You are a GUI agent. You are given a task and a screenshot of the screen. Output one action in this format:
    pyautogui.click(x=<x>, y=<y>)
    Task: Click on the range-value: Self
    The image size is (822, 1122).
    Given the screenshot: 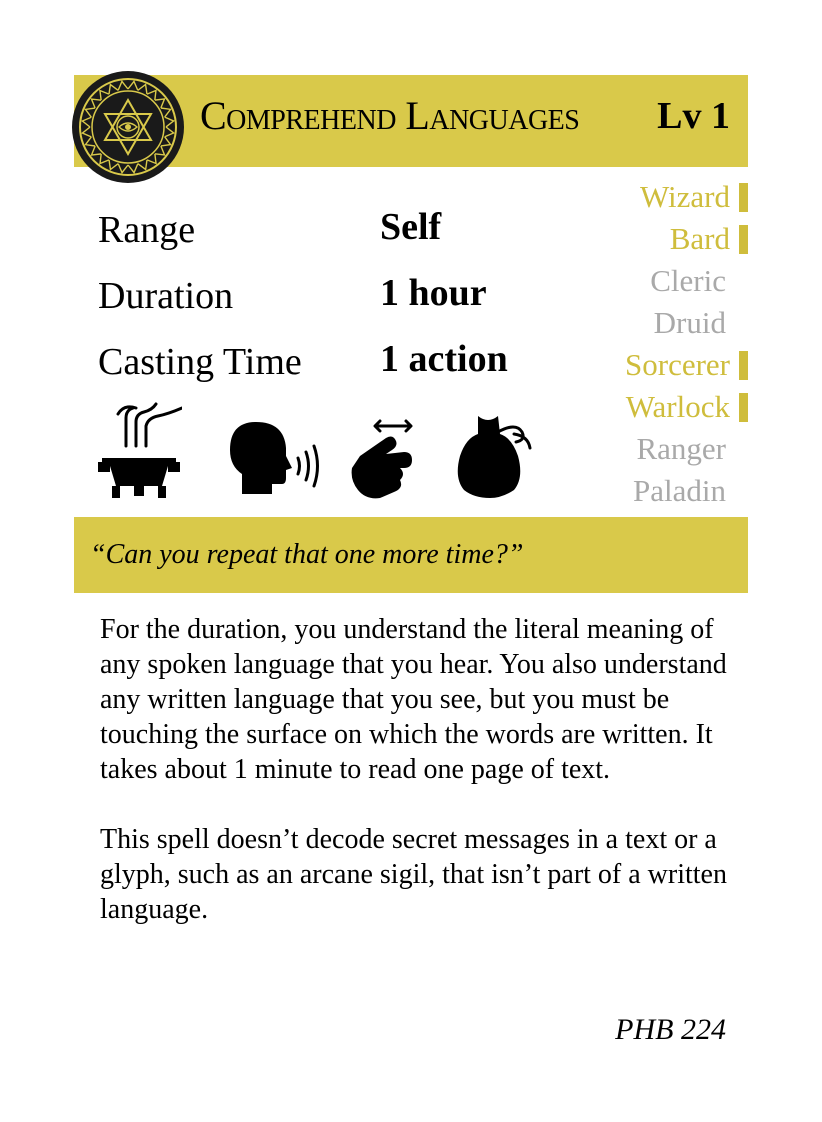 What is the action you would take?
    pyautogui.click(x=411, y=227)
    